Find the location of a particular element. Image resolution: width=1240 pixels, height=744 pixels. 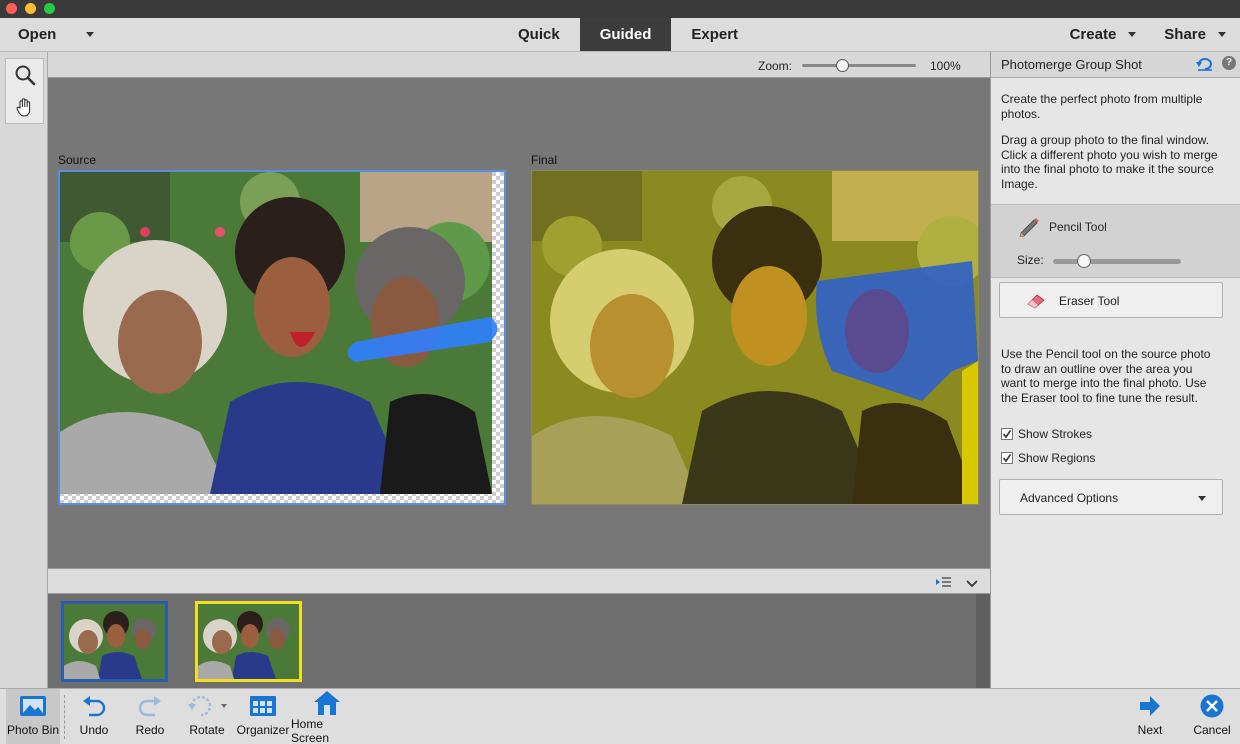

photo-bin-button: Photo Bin is located at coordinates (33, 716).